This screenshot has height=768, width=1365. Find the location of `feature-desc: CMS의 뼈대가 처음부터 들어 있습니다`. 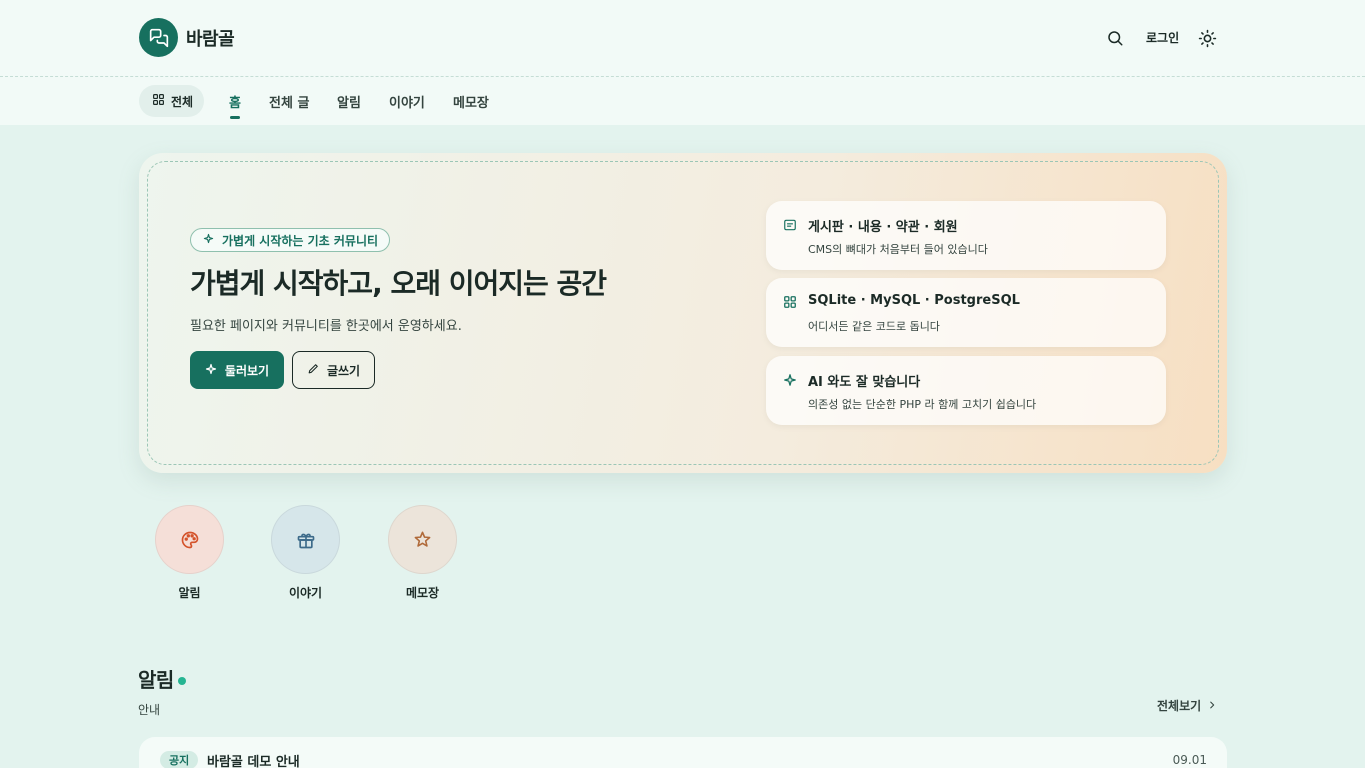

feature-desc: CMS의 뼈대가 처음부터 들어 있습니다 is located at coordinates (898, 249).